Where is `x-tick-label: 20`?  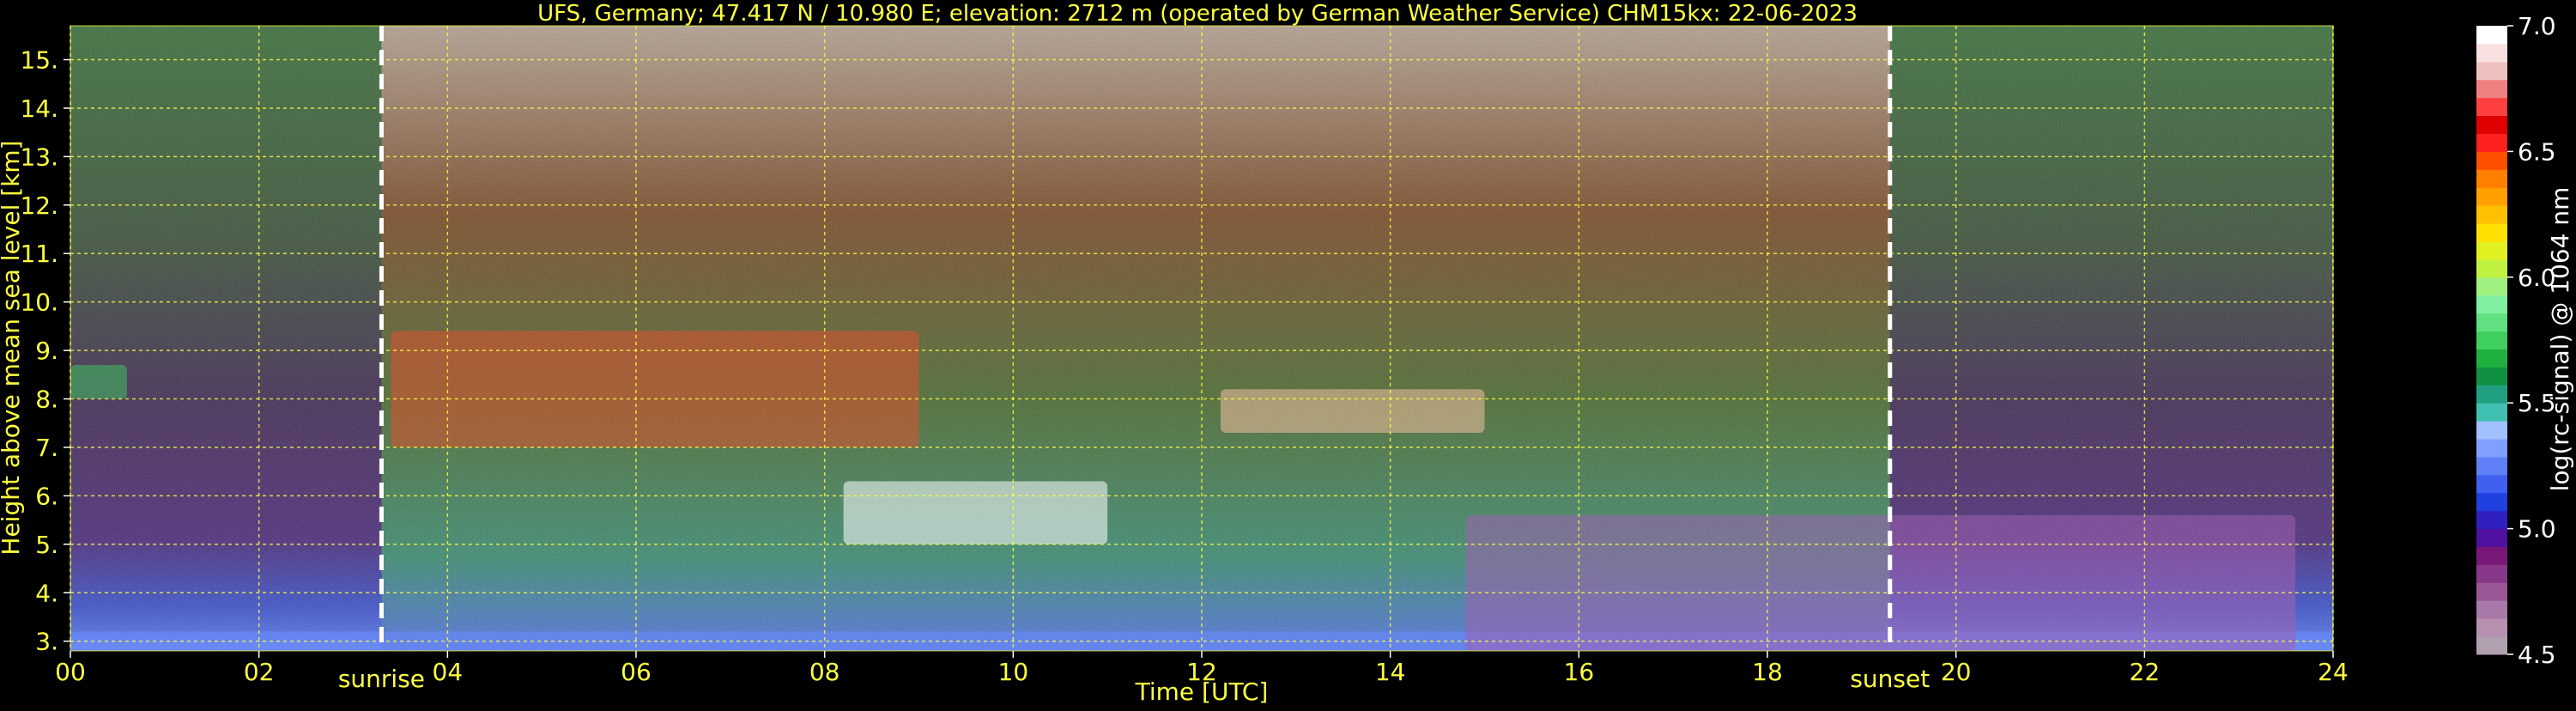
x-tick-label: 20 is located at coordinates (1956, 672).